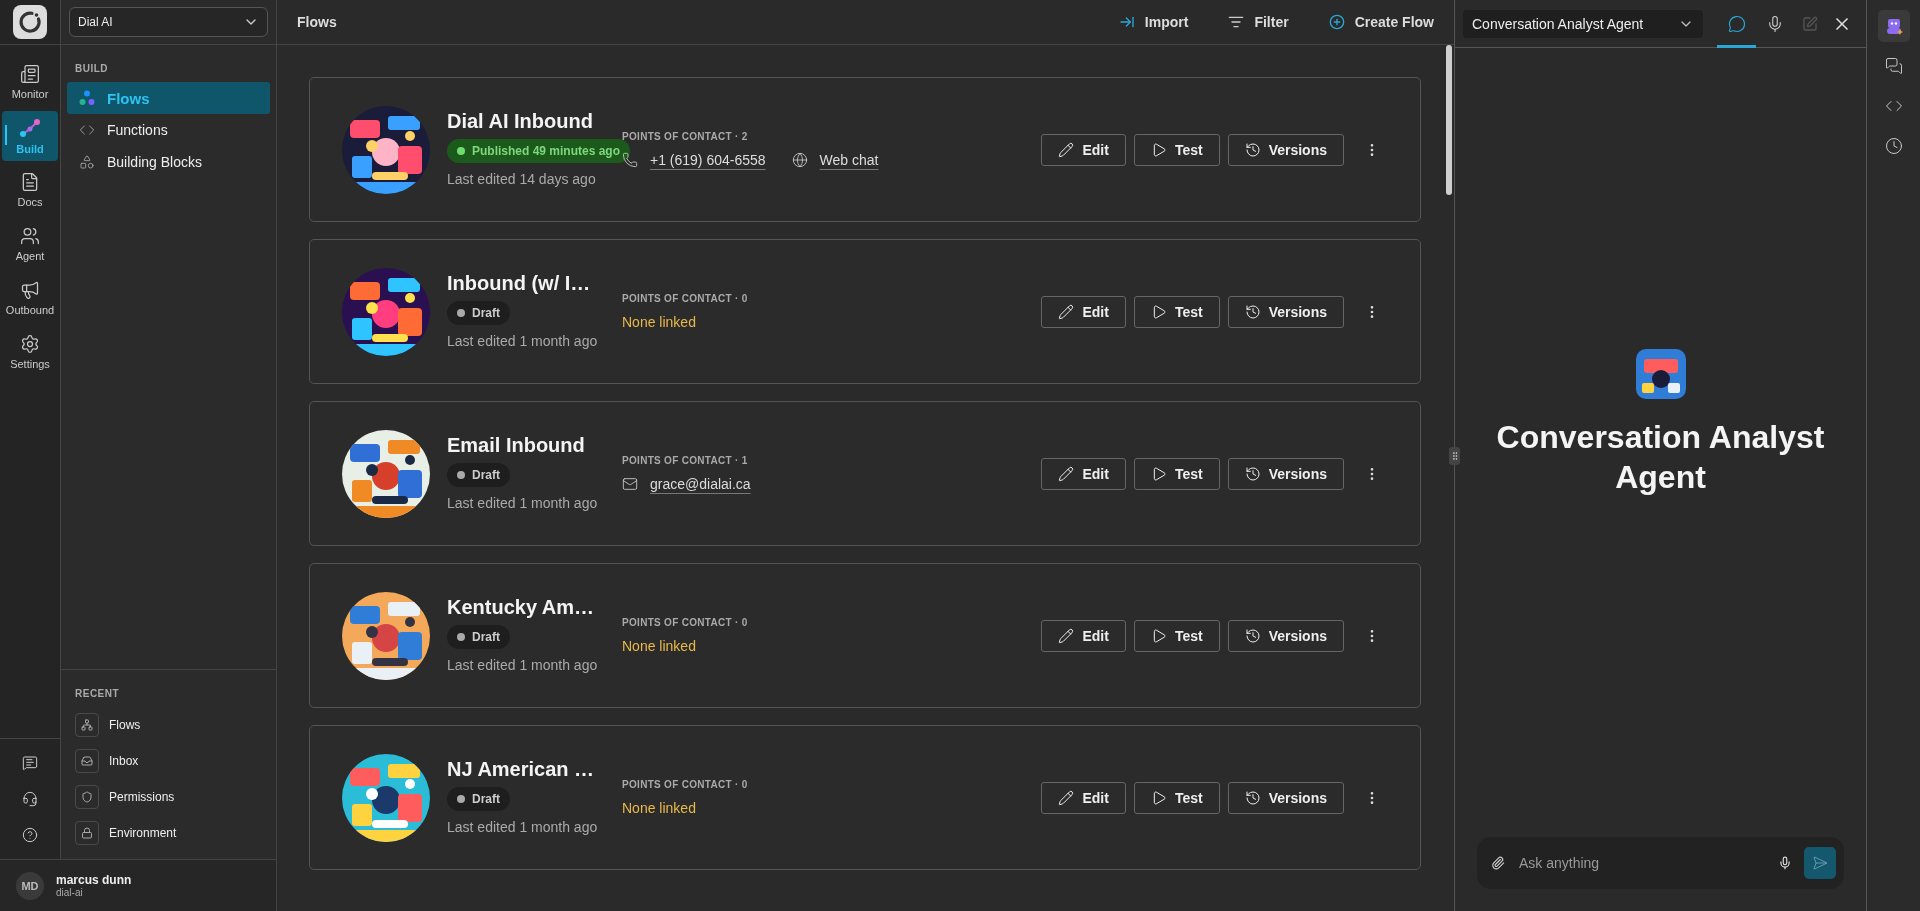  I want to click on sidebar-item: Flows, so click(168, 98).